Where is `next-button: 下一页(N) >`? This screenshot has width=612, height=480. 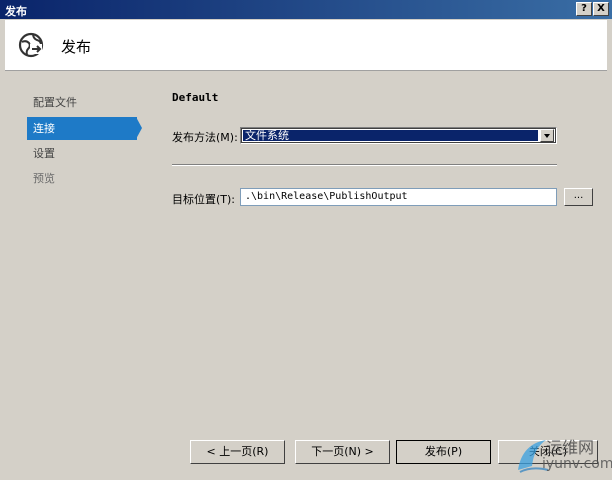 next-button: 下一页(N) > is located at coordinates (342, 452).